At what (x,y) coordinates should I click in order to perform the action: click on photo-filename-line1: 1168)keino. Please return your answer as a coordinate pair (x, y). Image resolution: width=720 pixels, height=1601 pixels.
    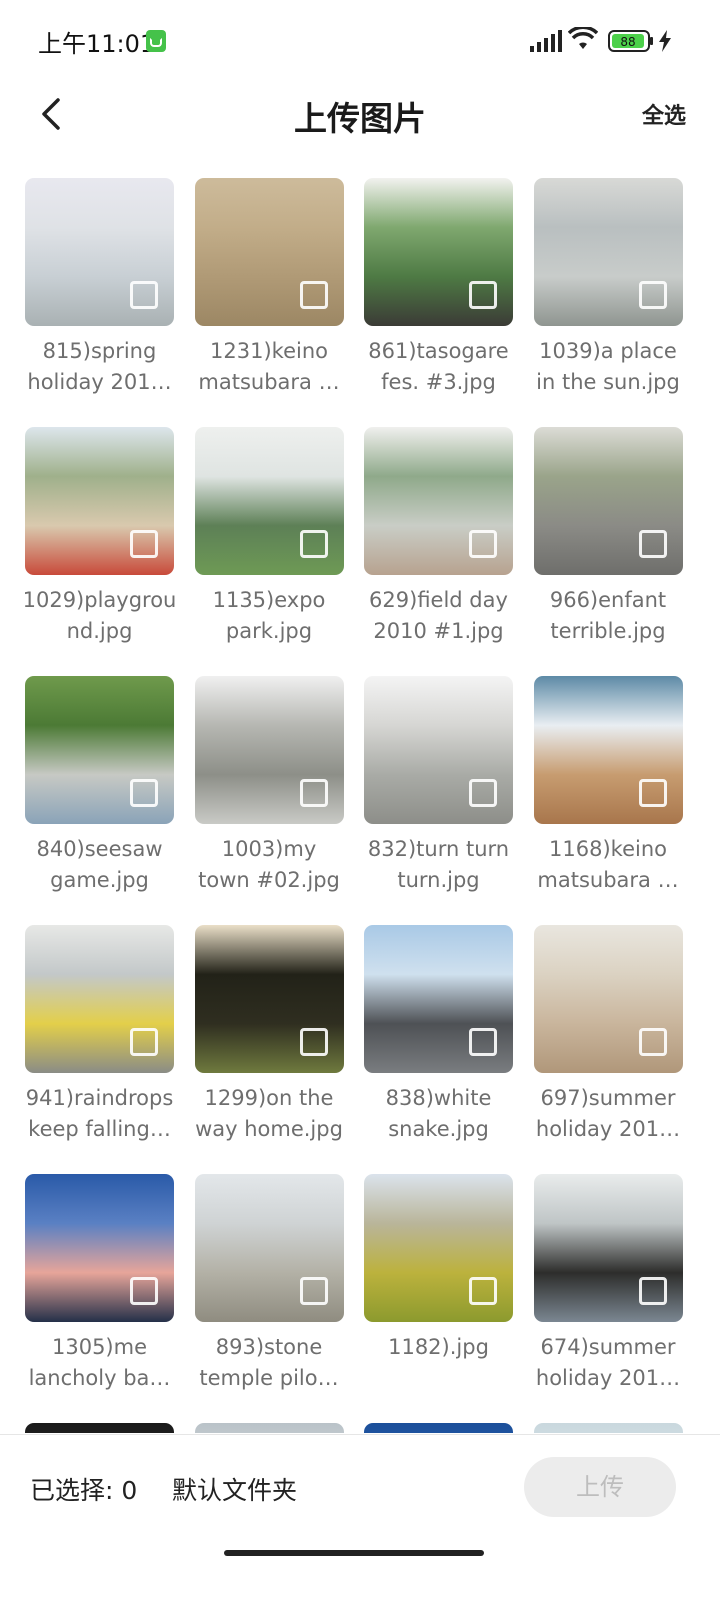
    Looking at the image, I should click on (608, 849).